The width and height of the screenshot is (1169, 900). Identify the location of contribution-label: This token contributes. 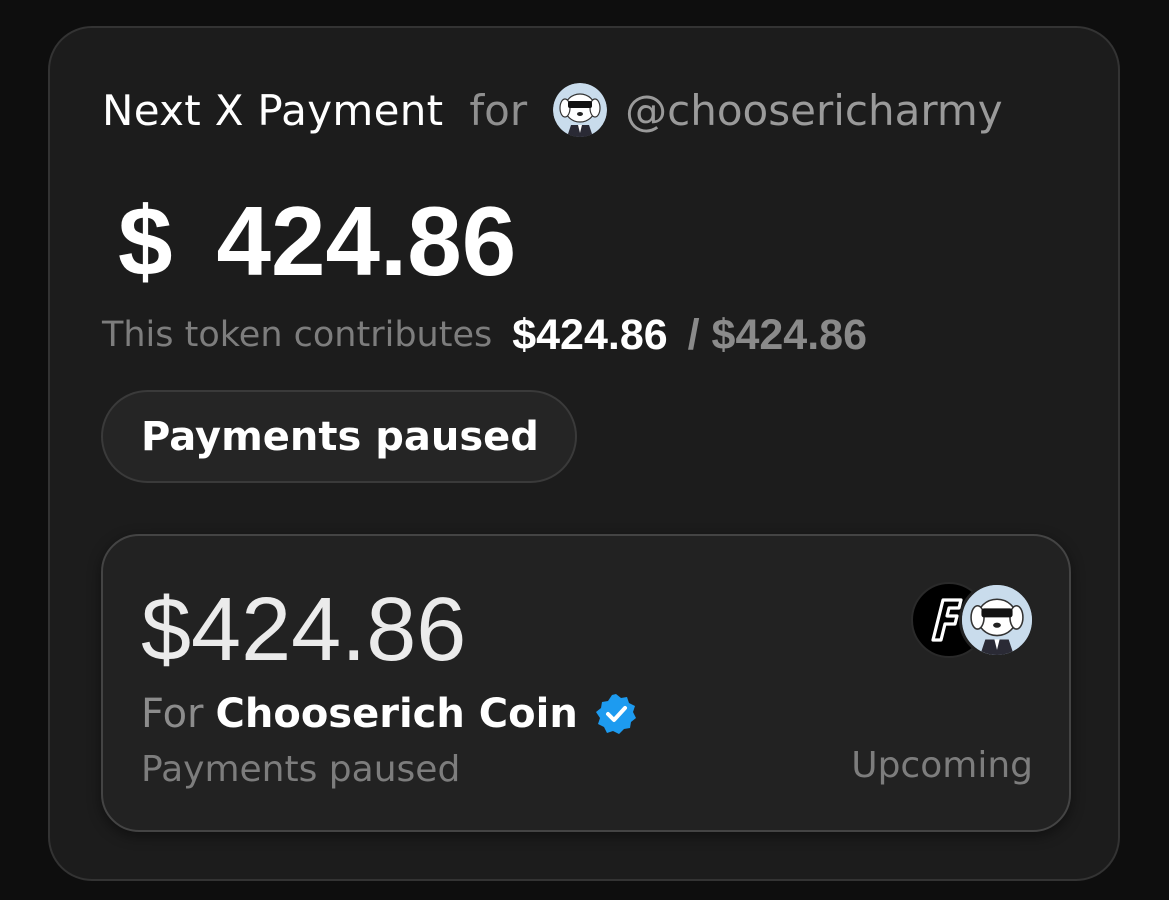
(297, 335).